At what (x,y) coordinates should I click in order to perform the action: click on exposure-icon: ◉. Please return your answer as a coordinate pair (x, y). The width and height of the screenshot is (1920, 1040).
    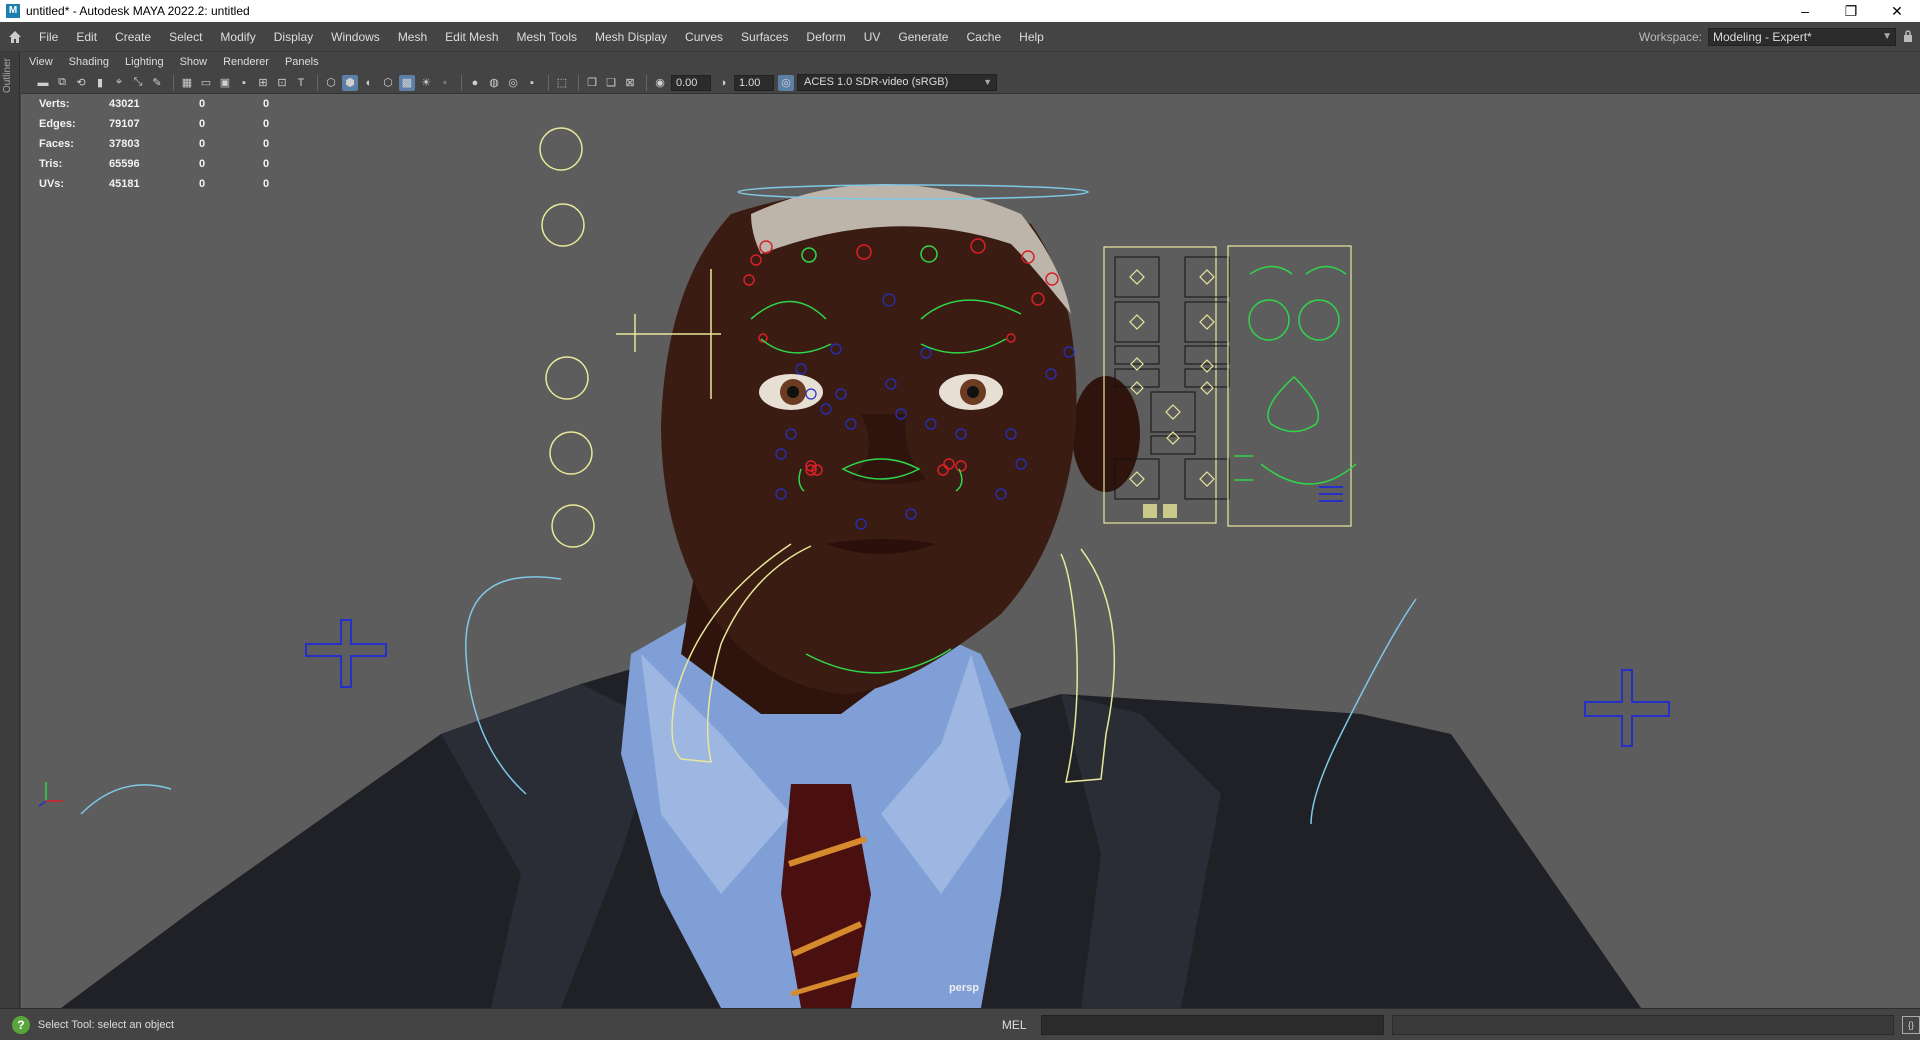
    Looking at the image, I should click on (660, 83).